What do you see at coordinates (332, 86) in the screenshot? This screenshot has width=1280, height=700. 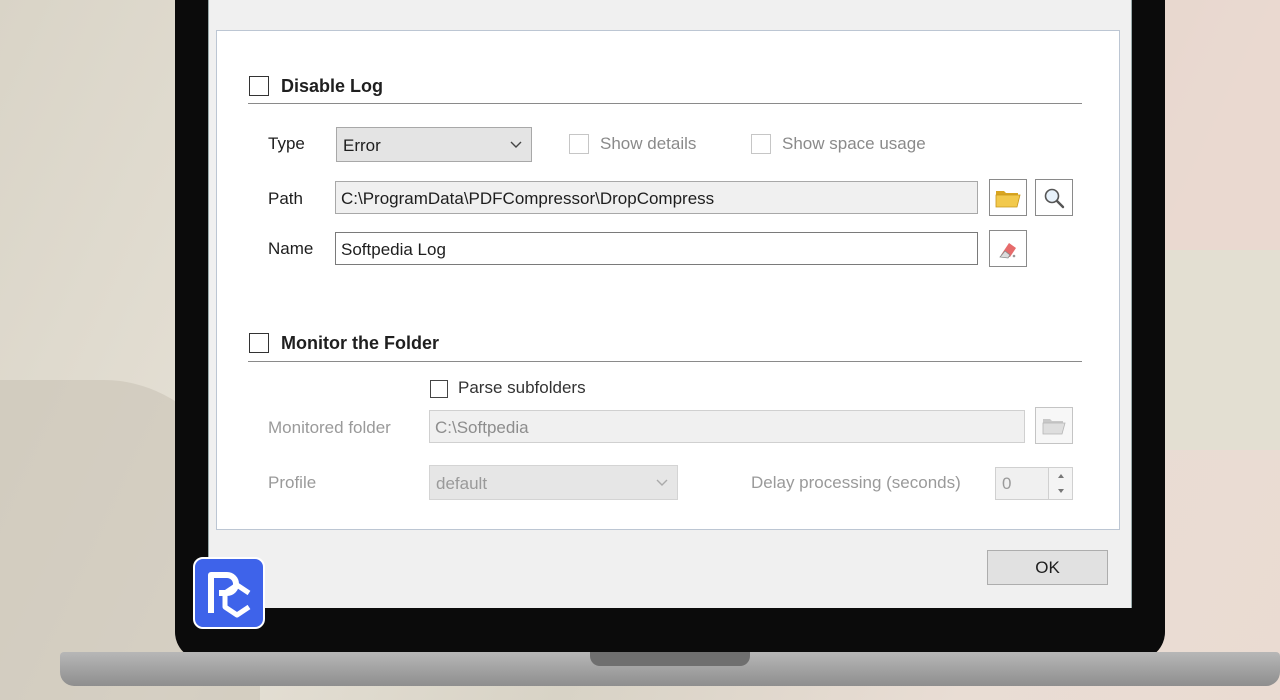 I see `disable-log-heading: Disable Log` at bounding box center [332, 86].